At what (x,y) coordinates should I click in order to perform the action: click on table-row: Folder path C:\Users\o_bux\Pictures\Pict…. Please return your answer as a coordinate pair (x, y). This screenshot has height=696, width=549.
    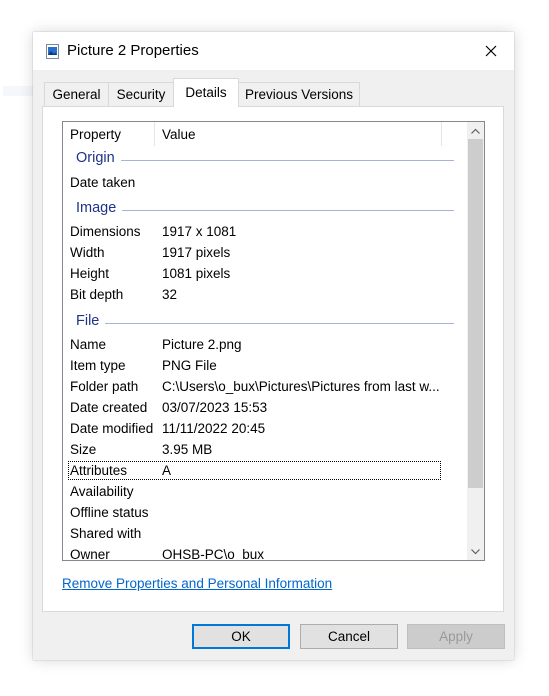
    Looking at the image, I should click on (265, 387).